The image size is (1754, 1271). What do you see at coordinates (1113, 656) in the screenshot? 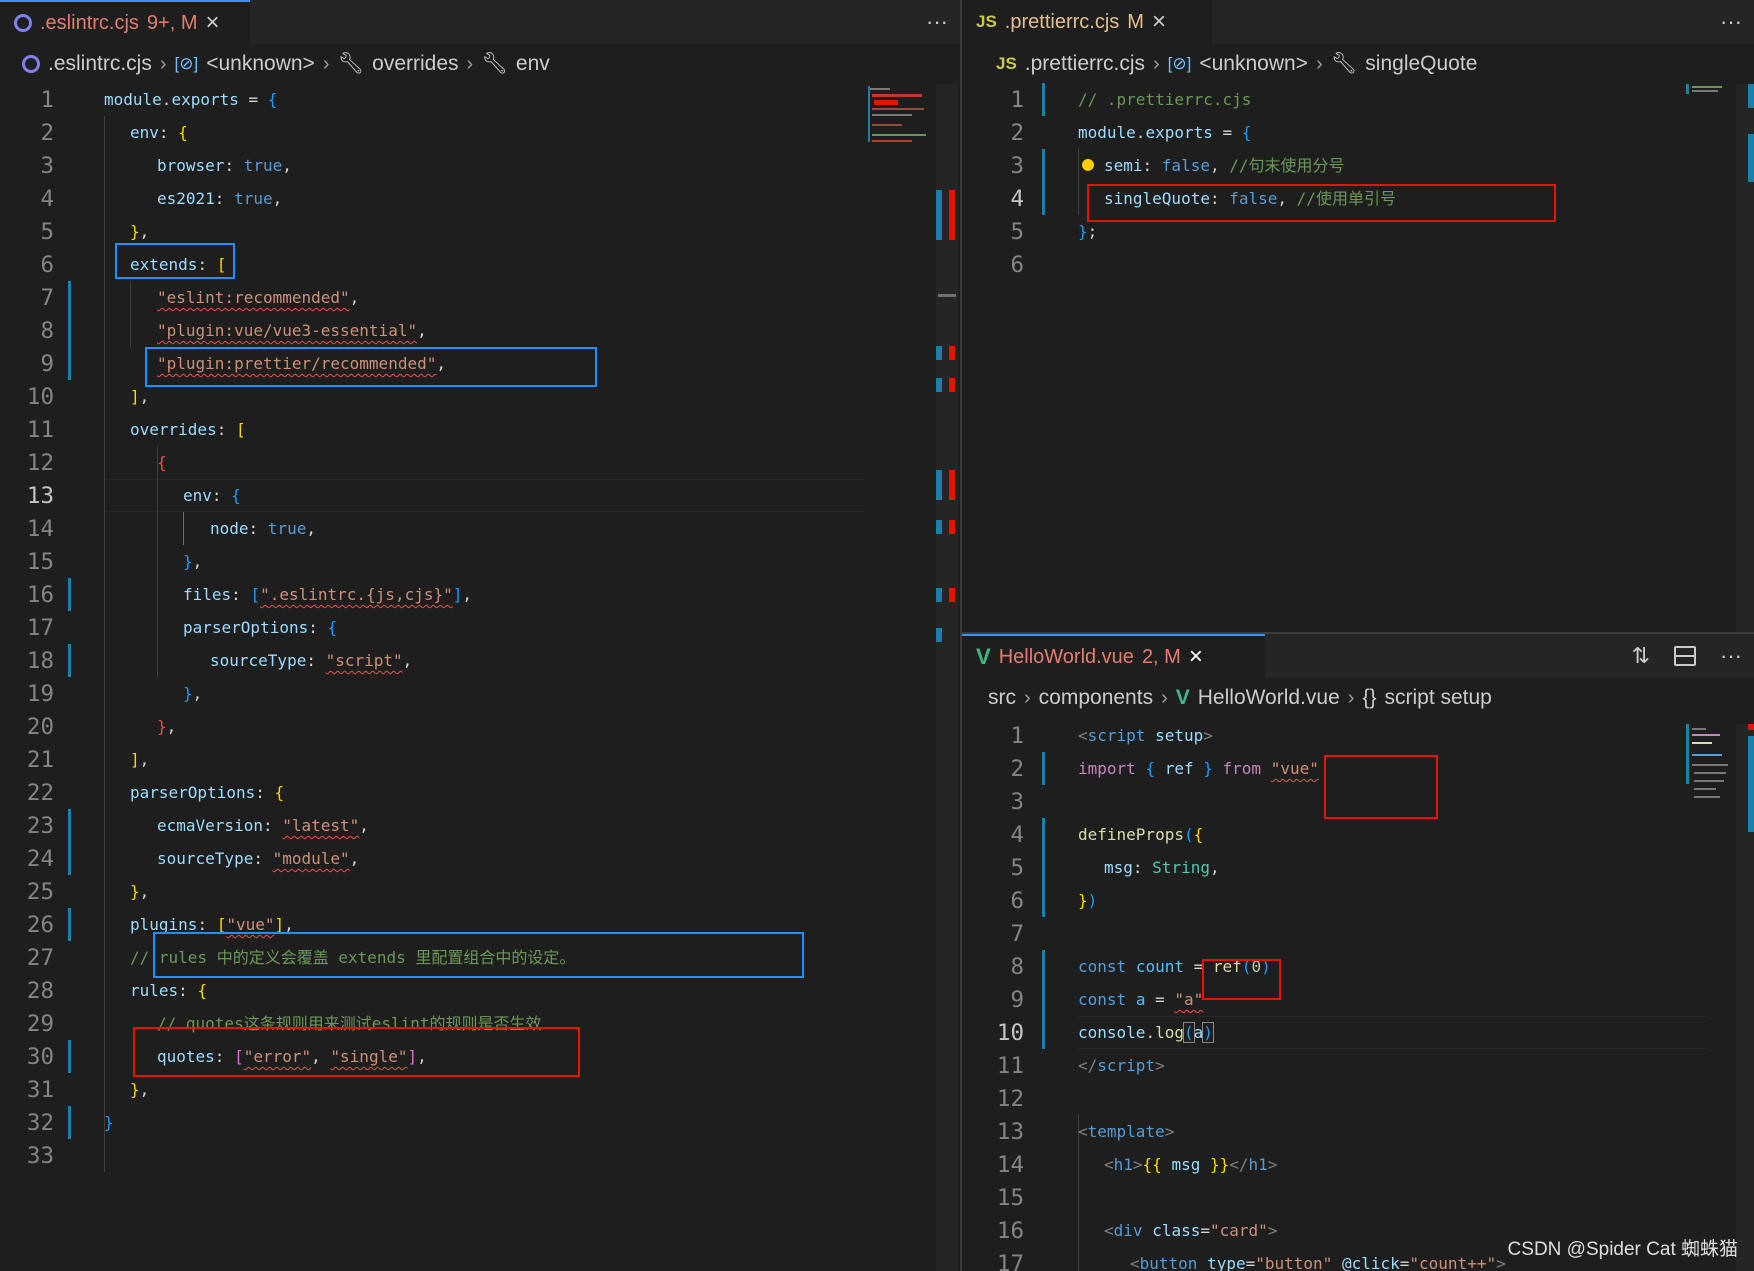
I see `tab-helloworld: V HelloWorld.vue 2, M ×` at bounding box center [1113, 656].